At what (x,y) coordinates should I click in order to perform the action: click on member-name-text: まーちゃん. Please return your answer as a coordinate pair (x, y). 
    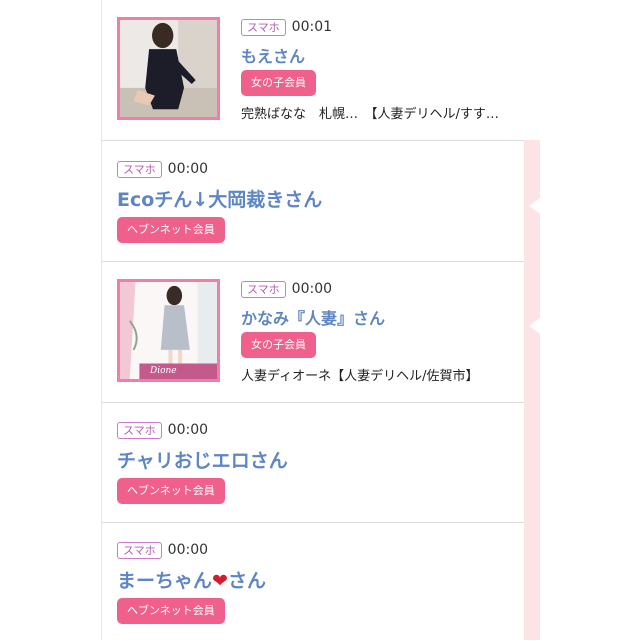
    Looking at the image, I should click on (165, 581).